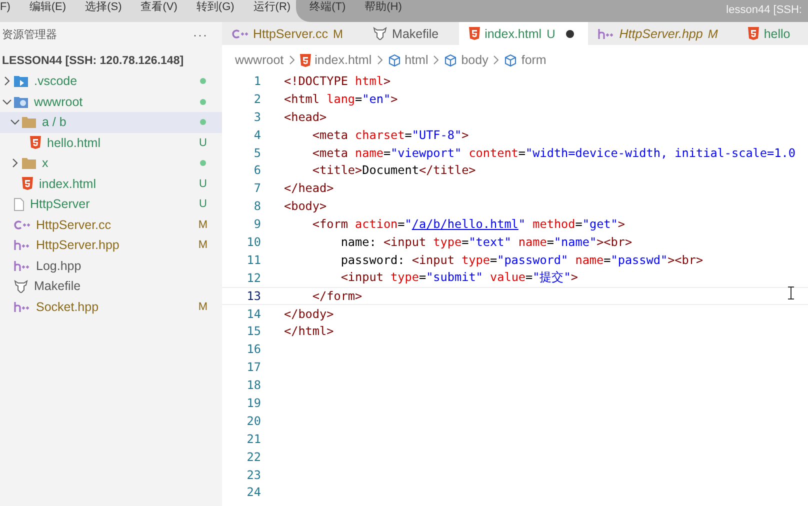 The image size is (808, 506). I want to click on file-tree-item: Socket.hpp M, so click(111, 306).